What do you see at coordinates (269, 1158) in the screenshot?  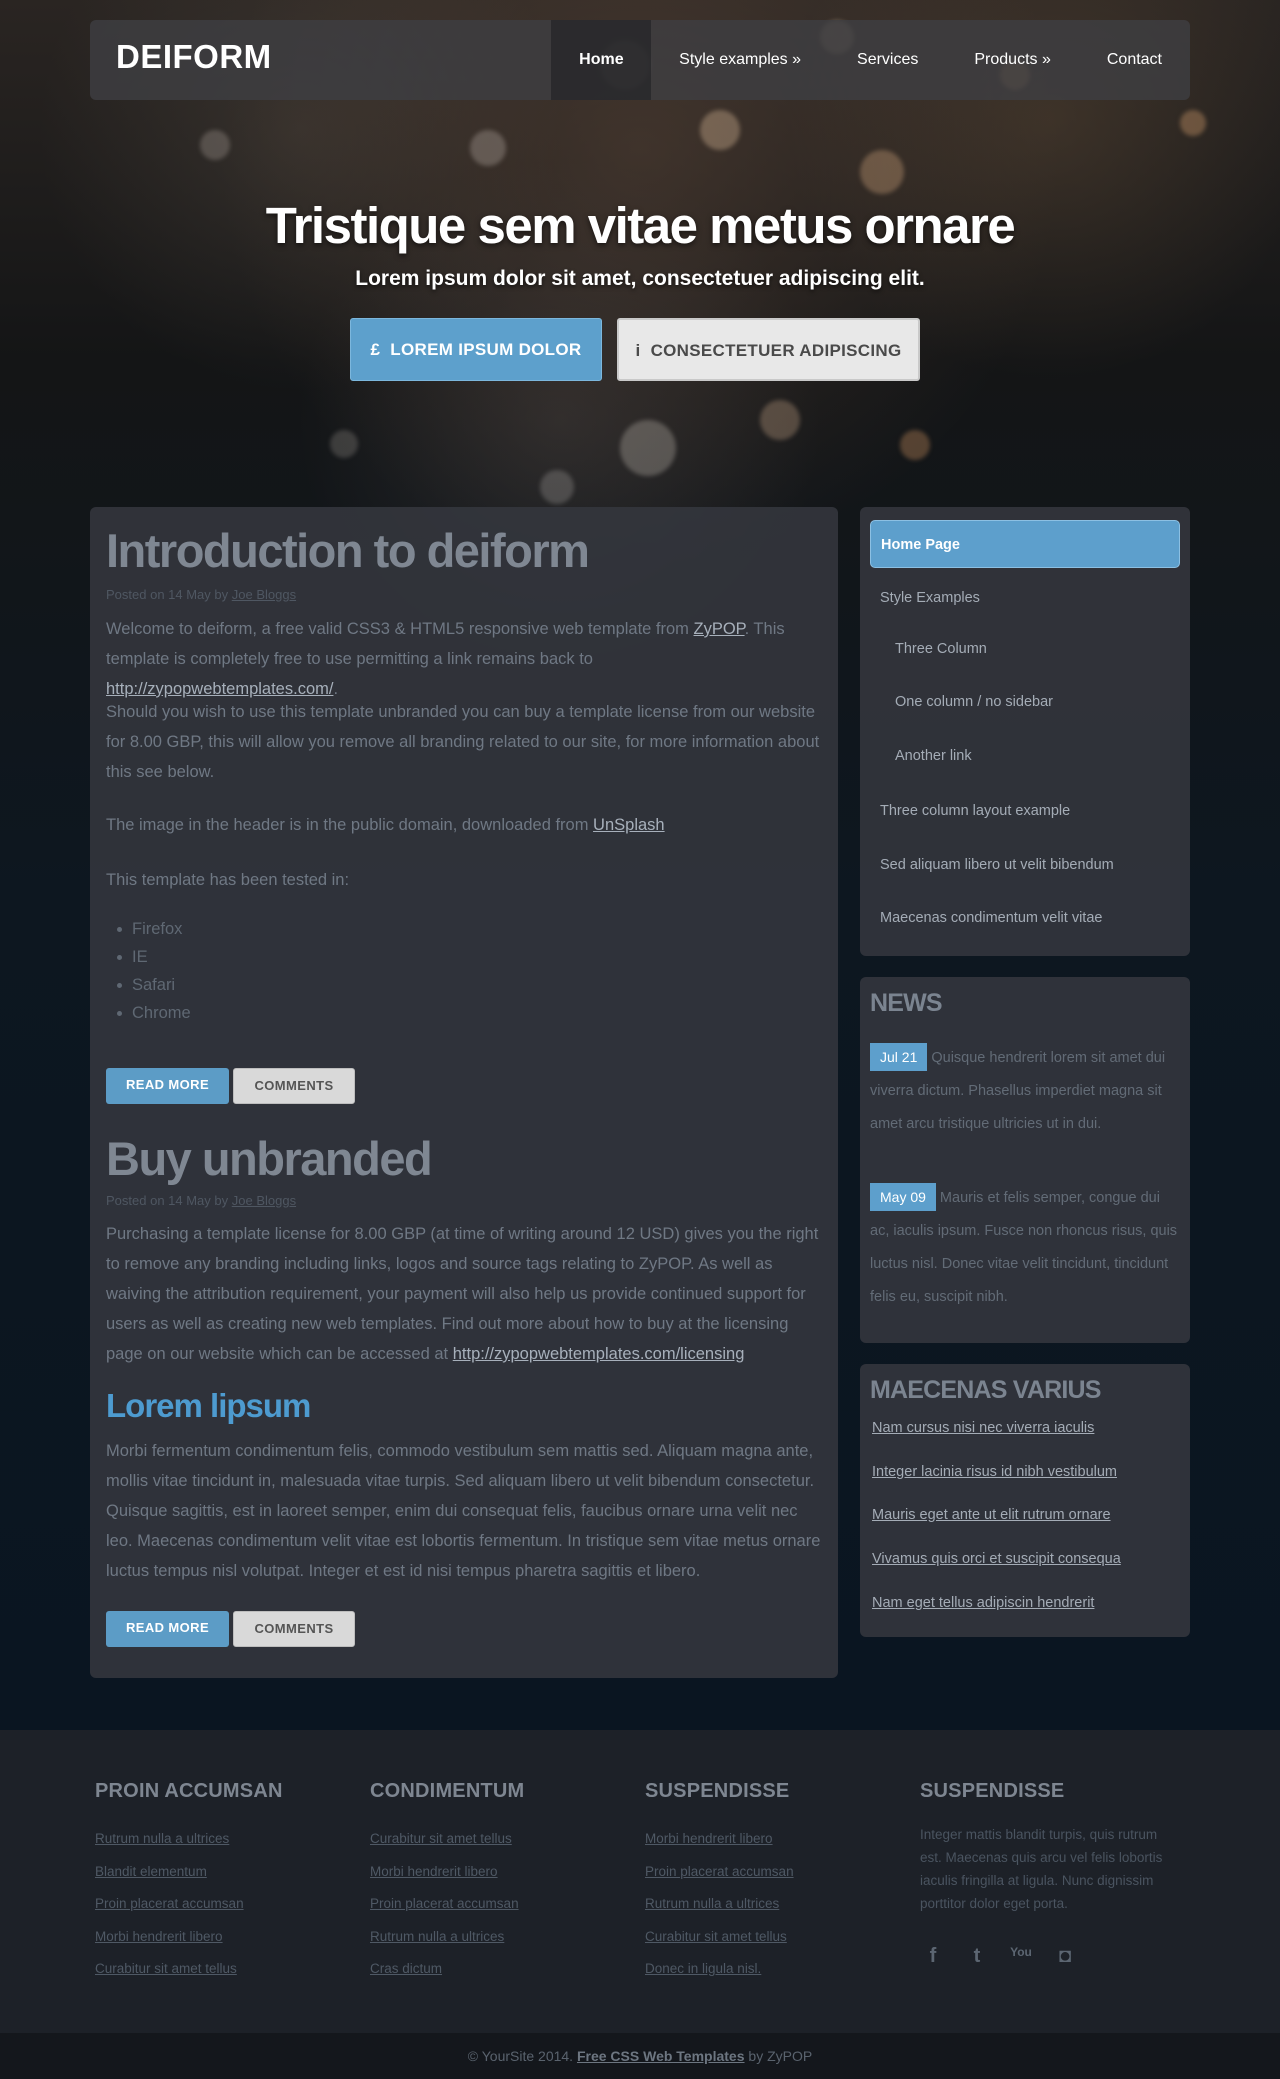 I see `post-title-unbranded: Buy unbranded` at bounding box center [269, 1158].